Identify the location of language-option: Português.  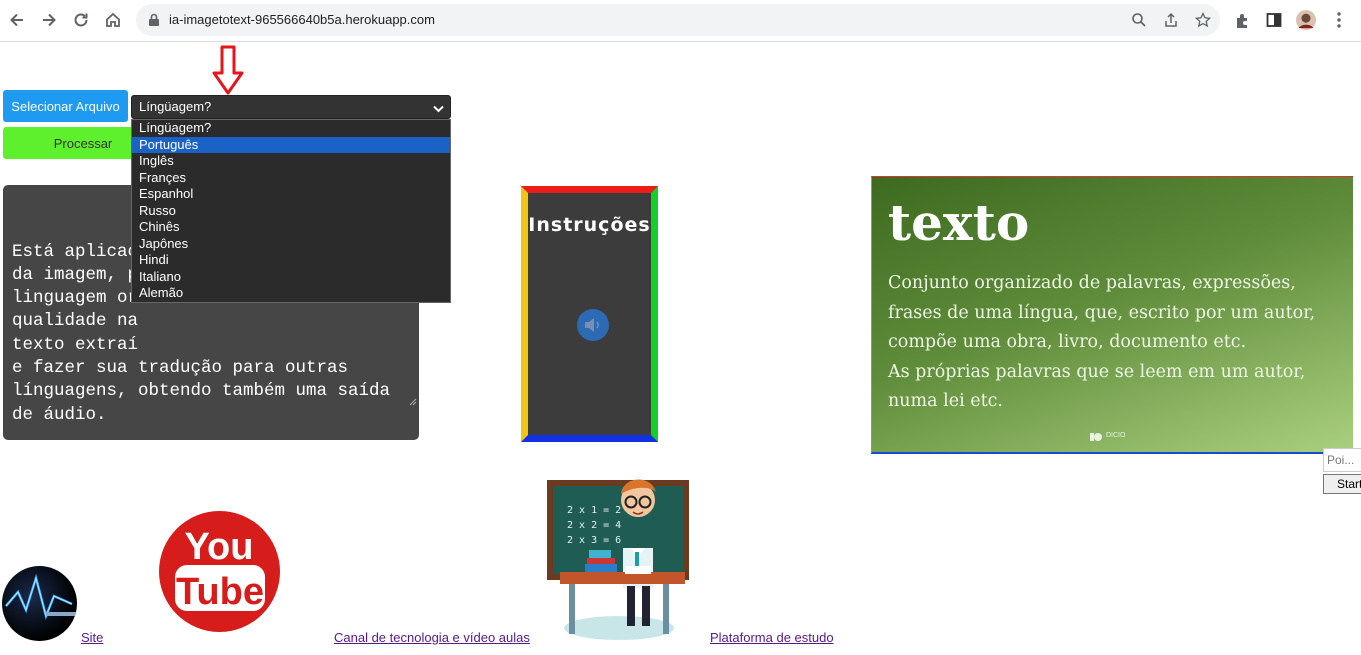
(291, 144).